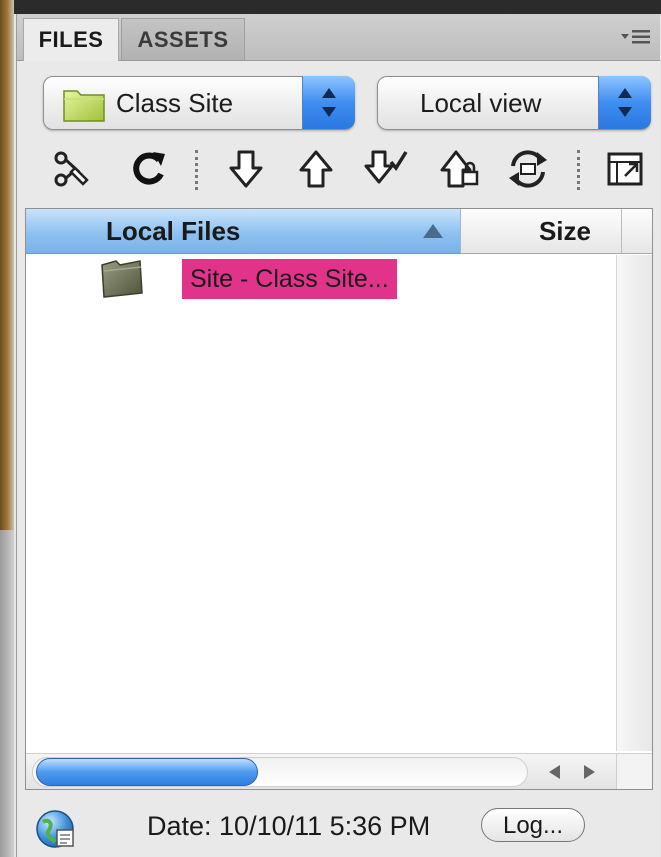 The height and width of the screenshot is (857, 661). I want to click on scrollbar-corner, so click(634, 771).